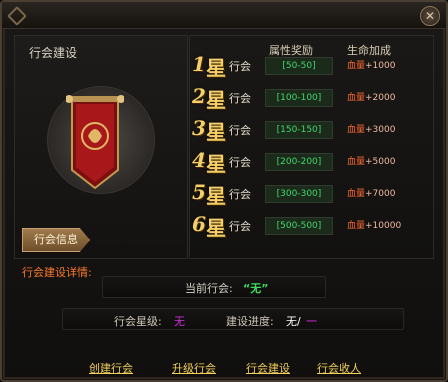 The image size is (448, 382). I want to click on table-row: 5 星 行会 [300-300] 血量+7000, so click(310, 194).